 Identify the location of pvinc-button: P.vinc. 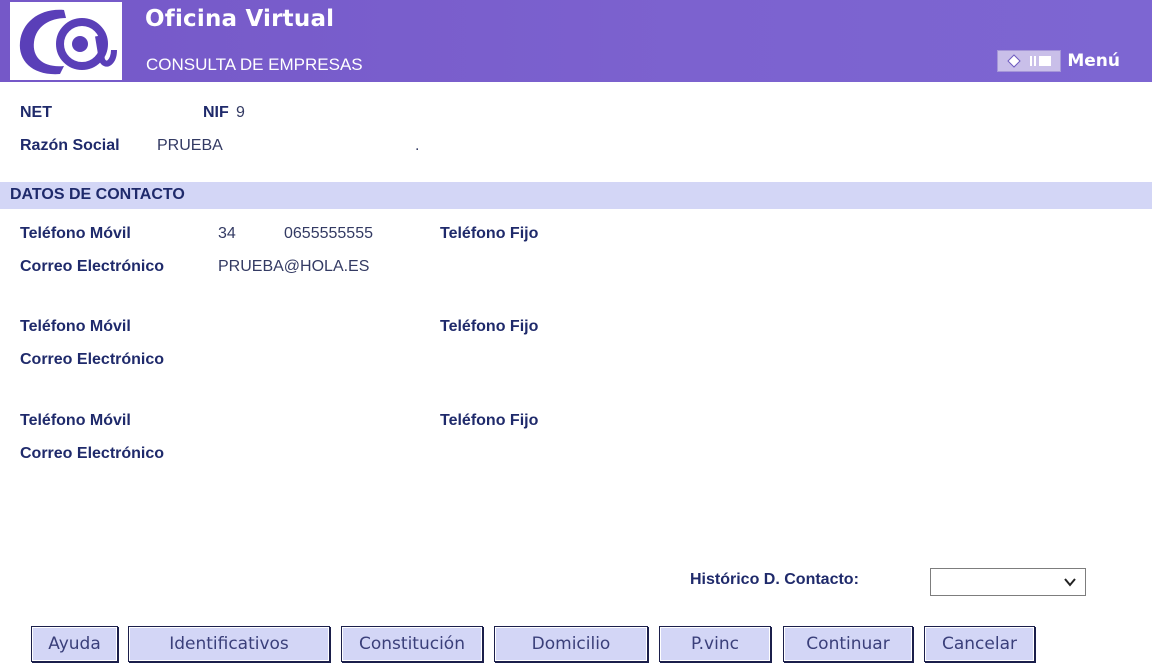
(715, 644).